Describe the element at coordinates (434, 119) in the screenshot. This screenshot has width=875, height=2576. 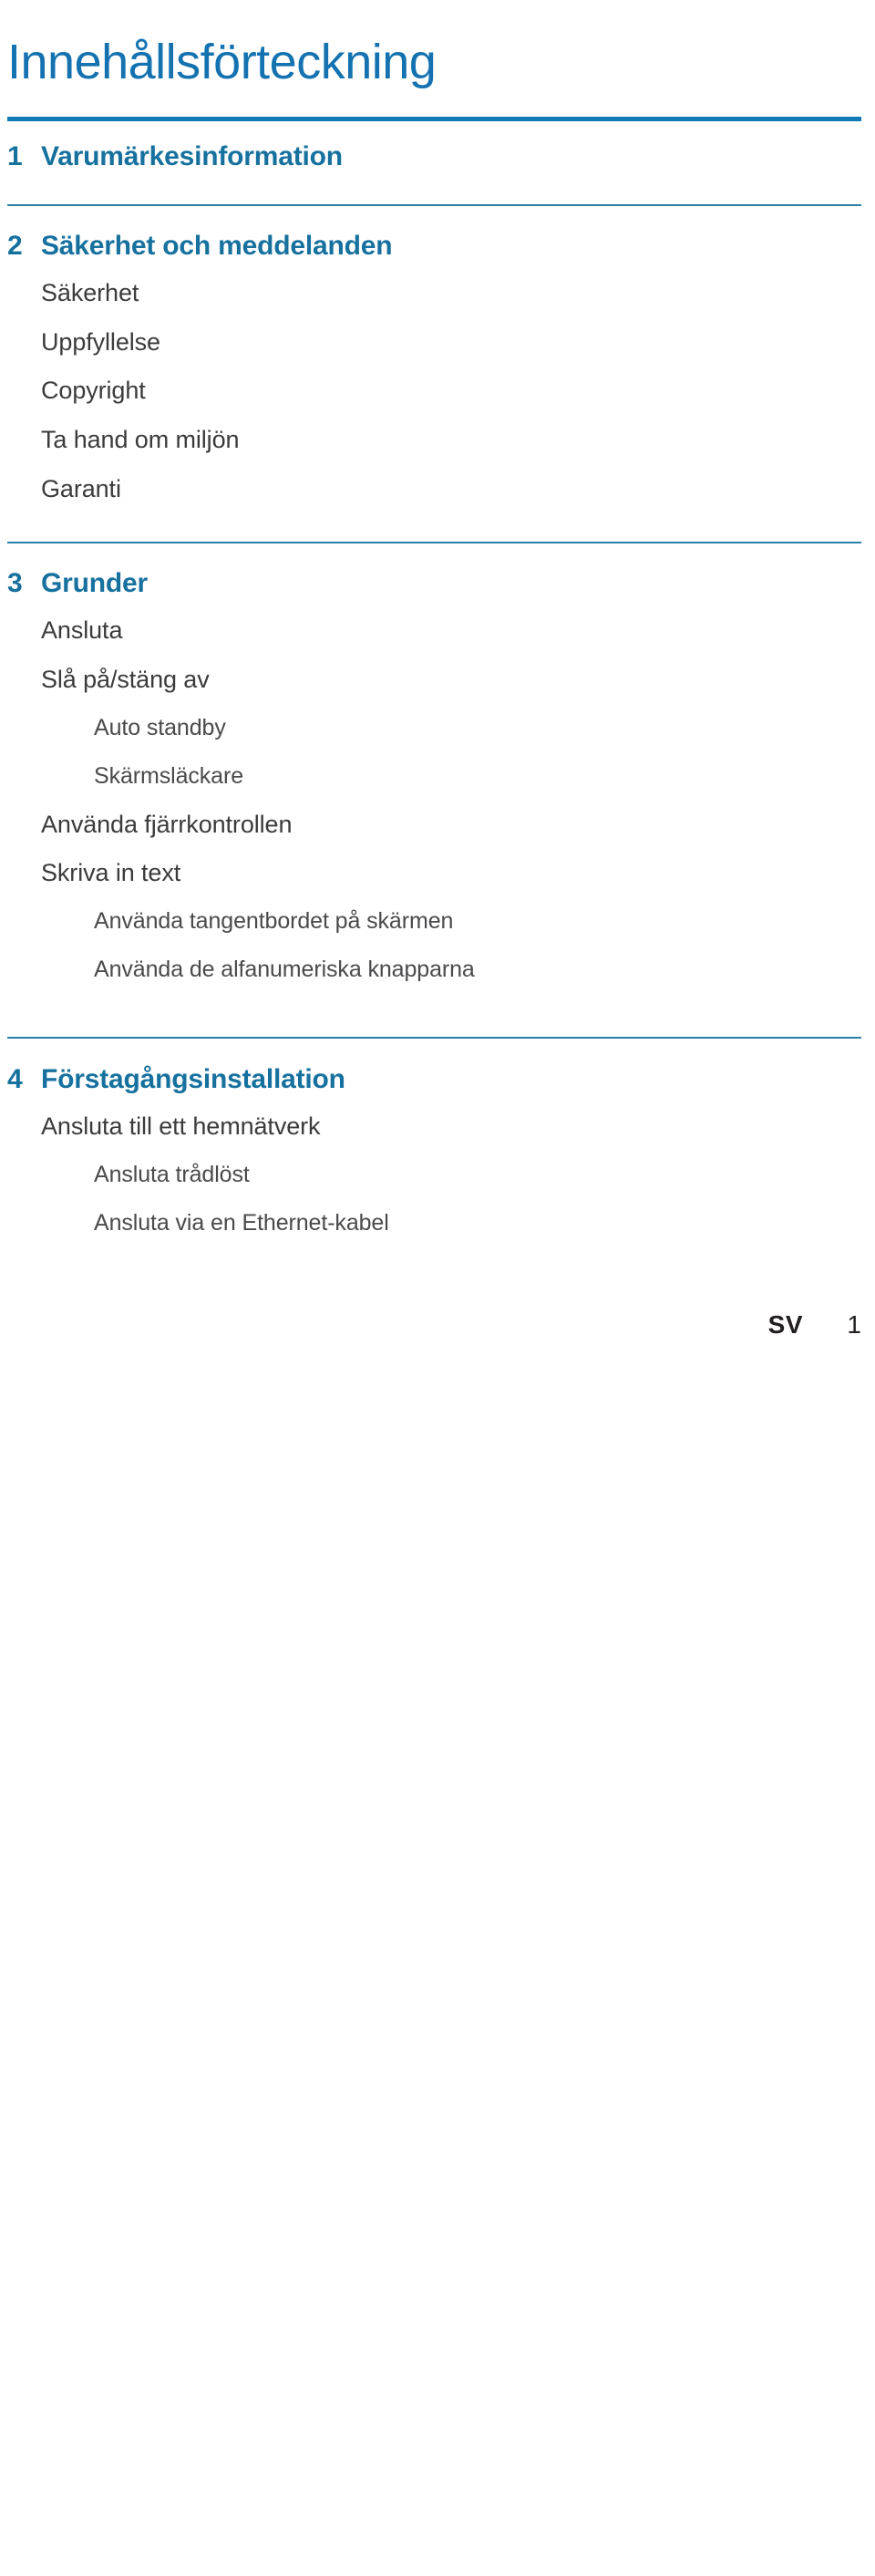
I see `section-divider` at that location.